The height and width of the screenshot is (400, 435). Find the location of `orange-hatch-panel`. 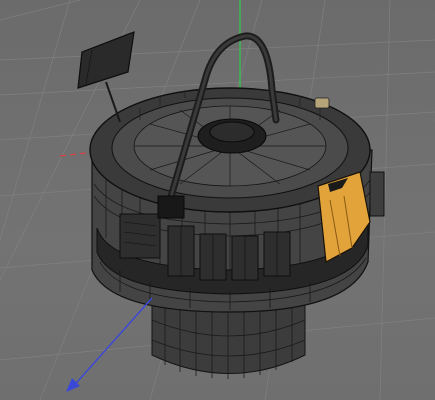

orange-hatch-panel is located at coordinates (351, 217).